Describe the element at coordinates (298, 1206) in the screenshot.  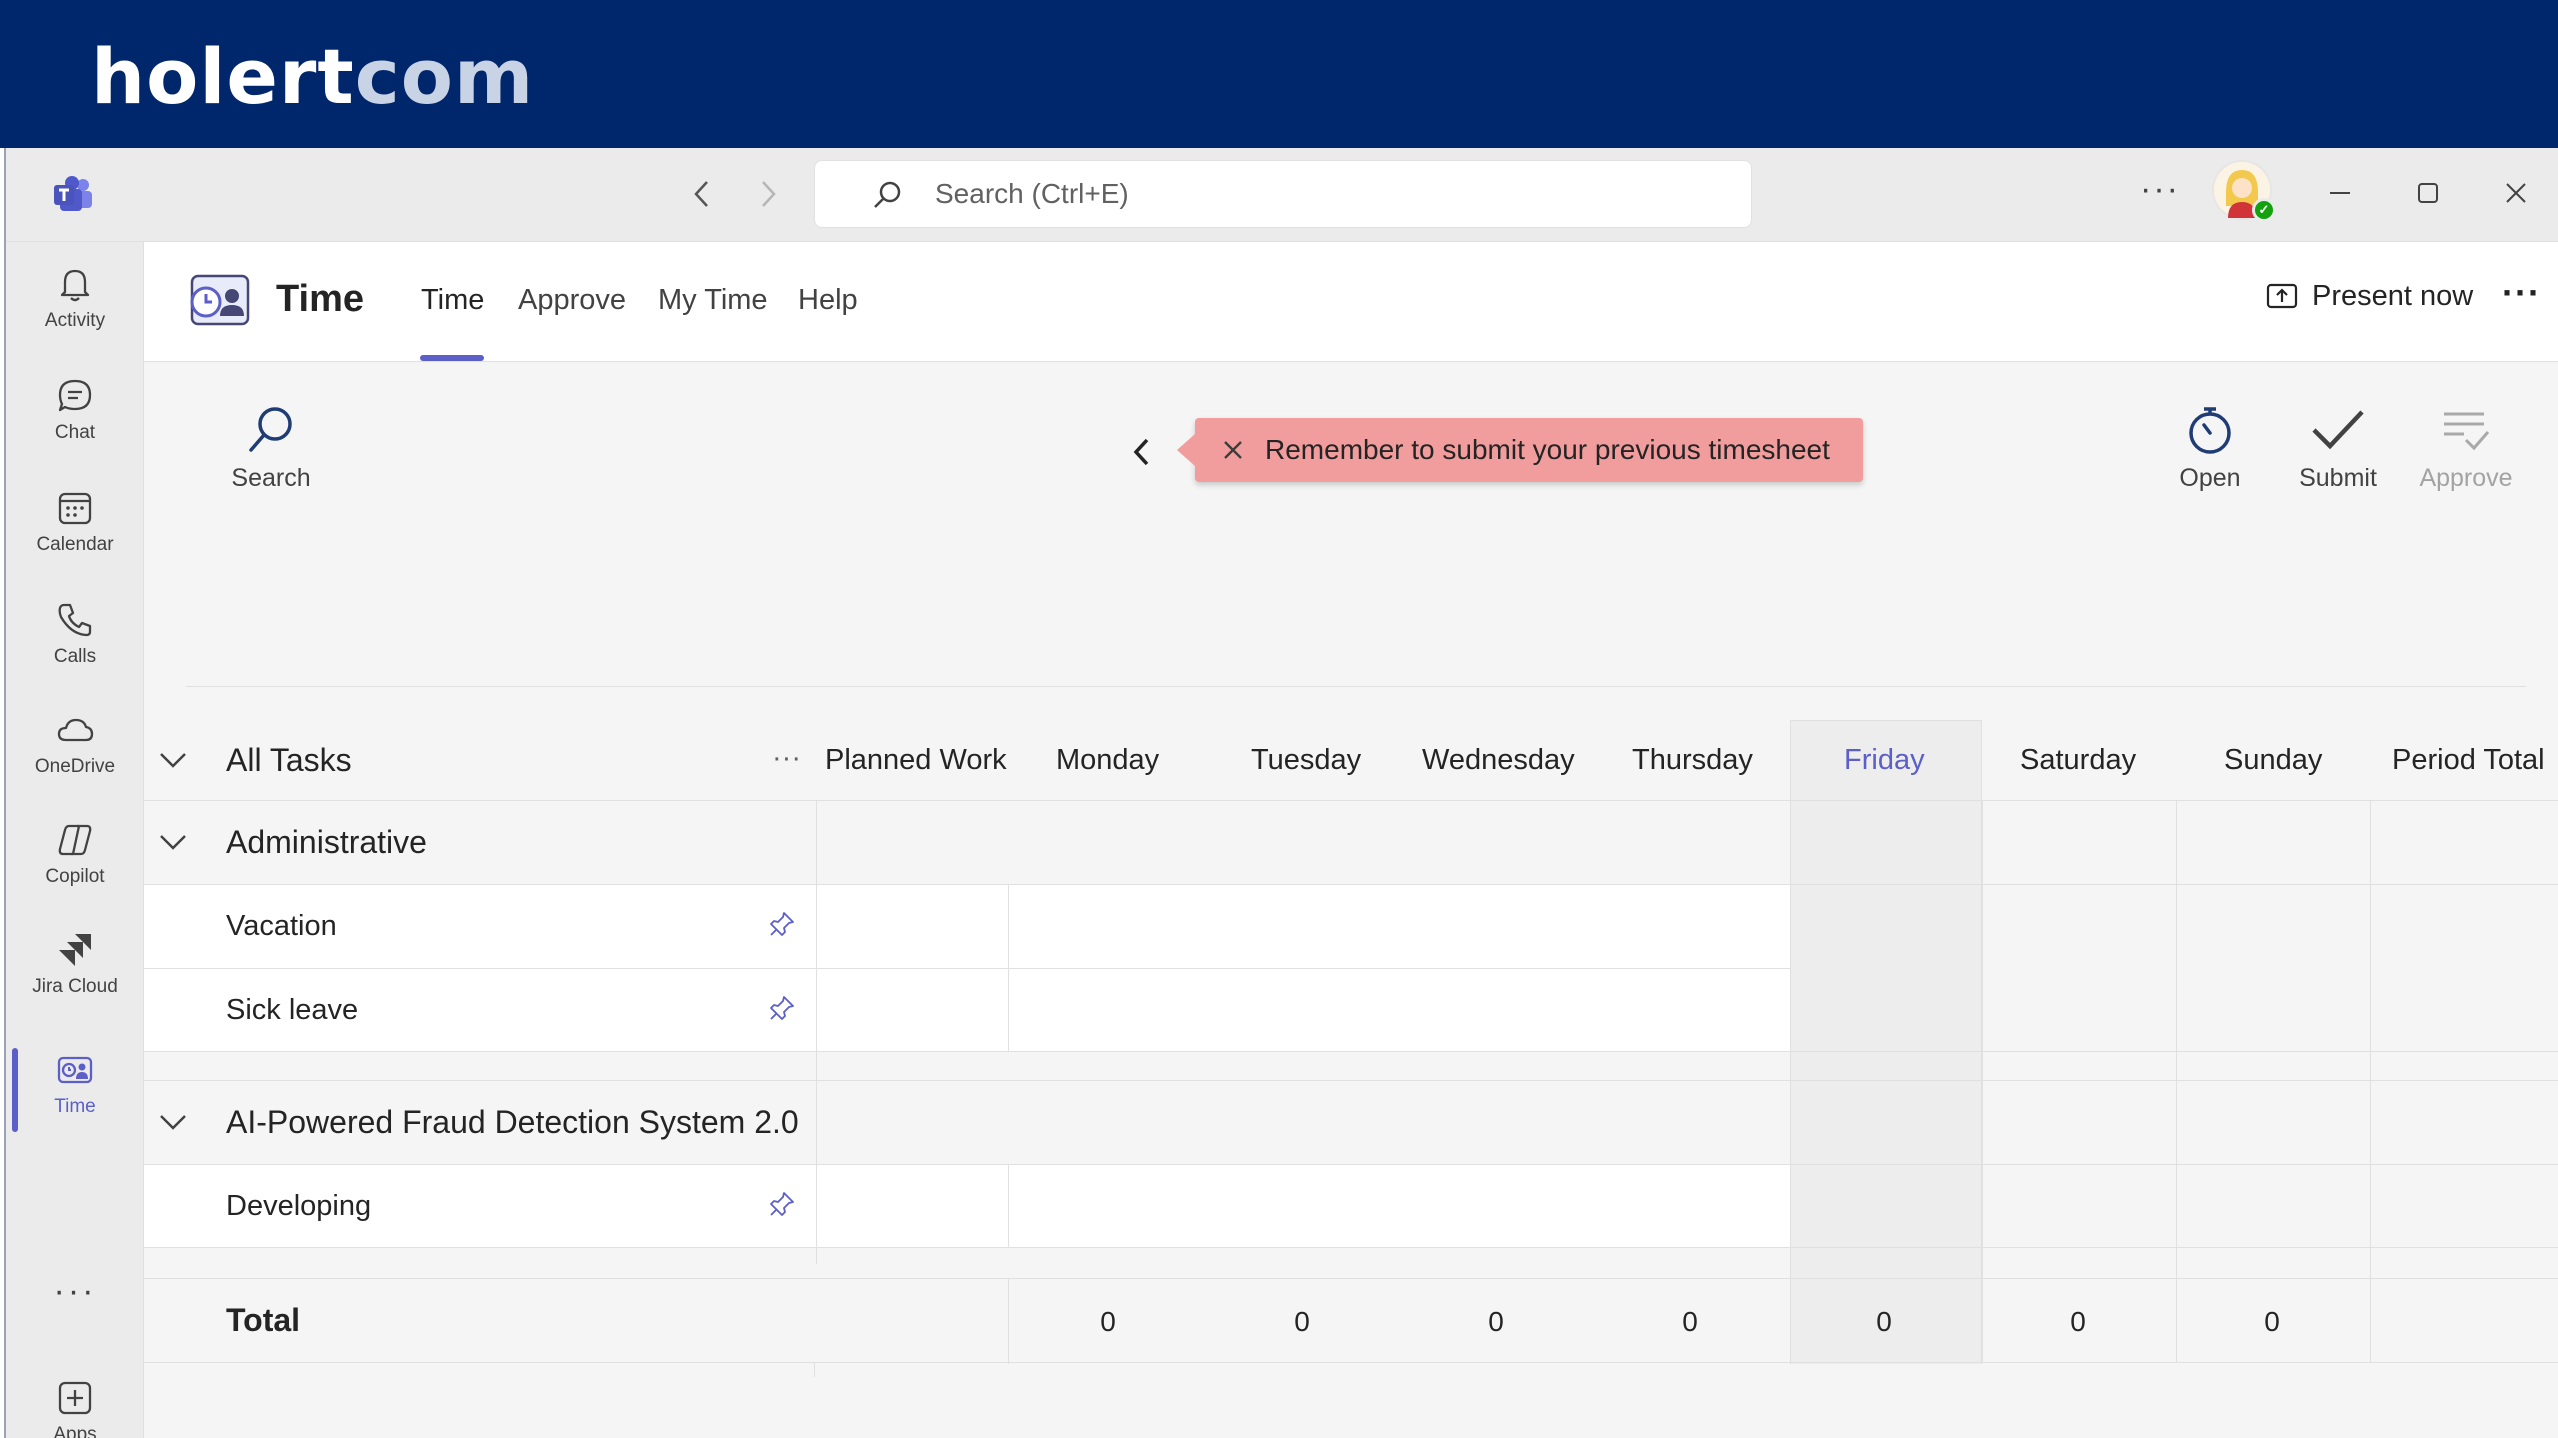
I see `task-row-developing: Developing` at that location.